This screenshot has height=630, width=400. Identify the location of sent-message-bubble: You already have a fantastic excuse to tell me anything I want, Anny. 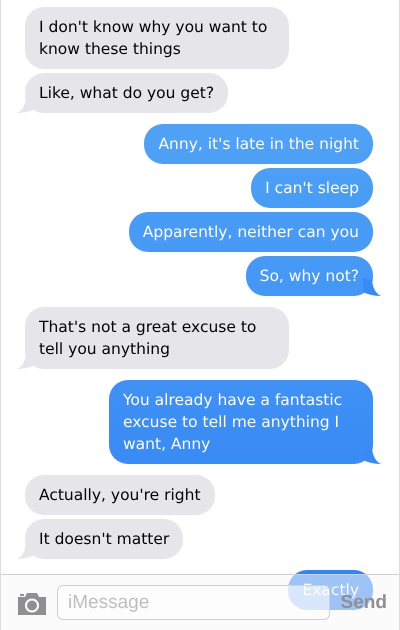
(241, 422).